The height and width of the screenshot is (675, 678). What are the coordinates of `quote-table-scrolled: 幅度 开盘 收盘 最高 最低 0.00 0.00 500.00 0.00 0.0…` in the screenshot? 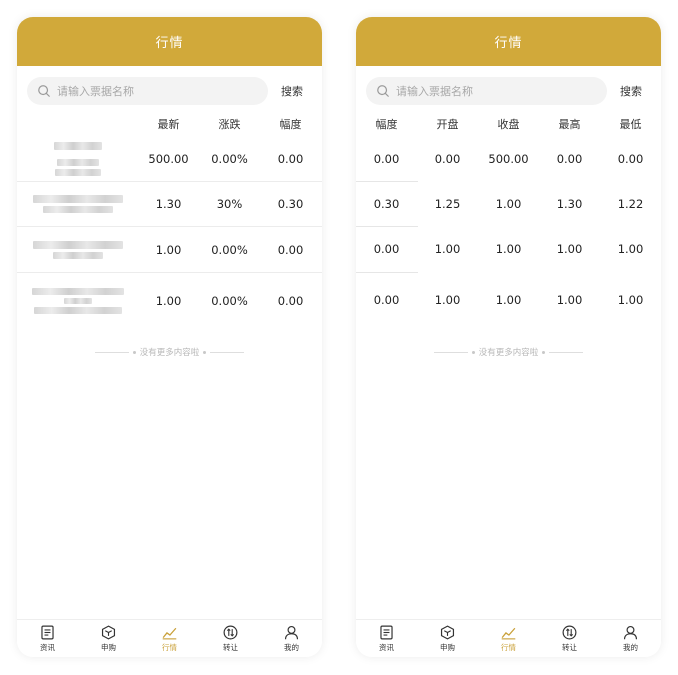 It's located at (508, 219).